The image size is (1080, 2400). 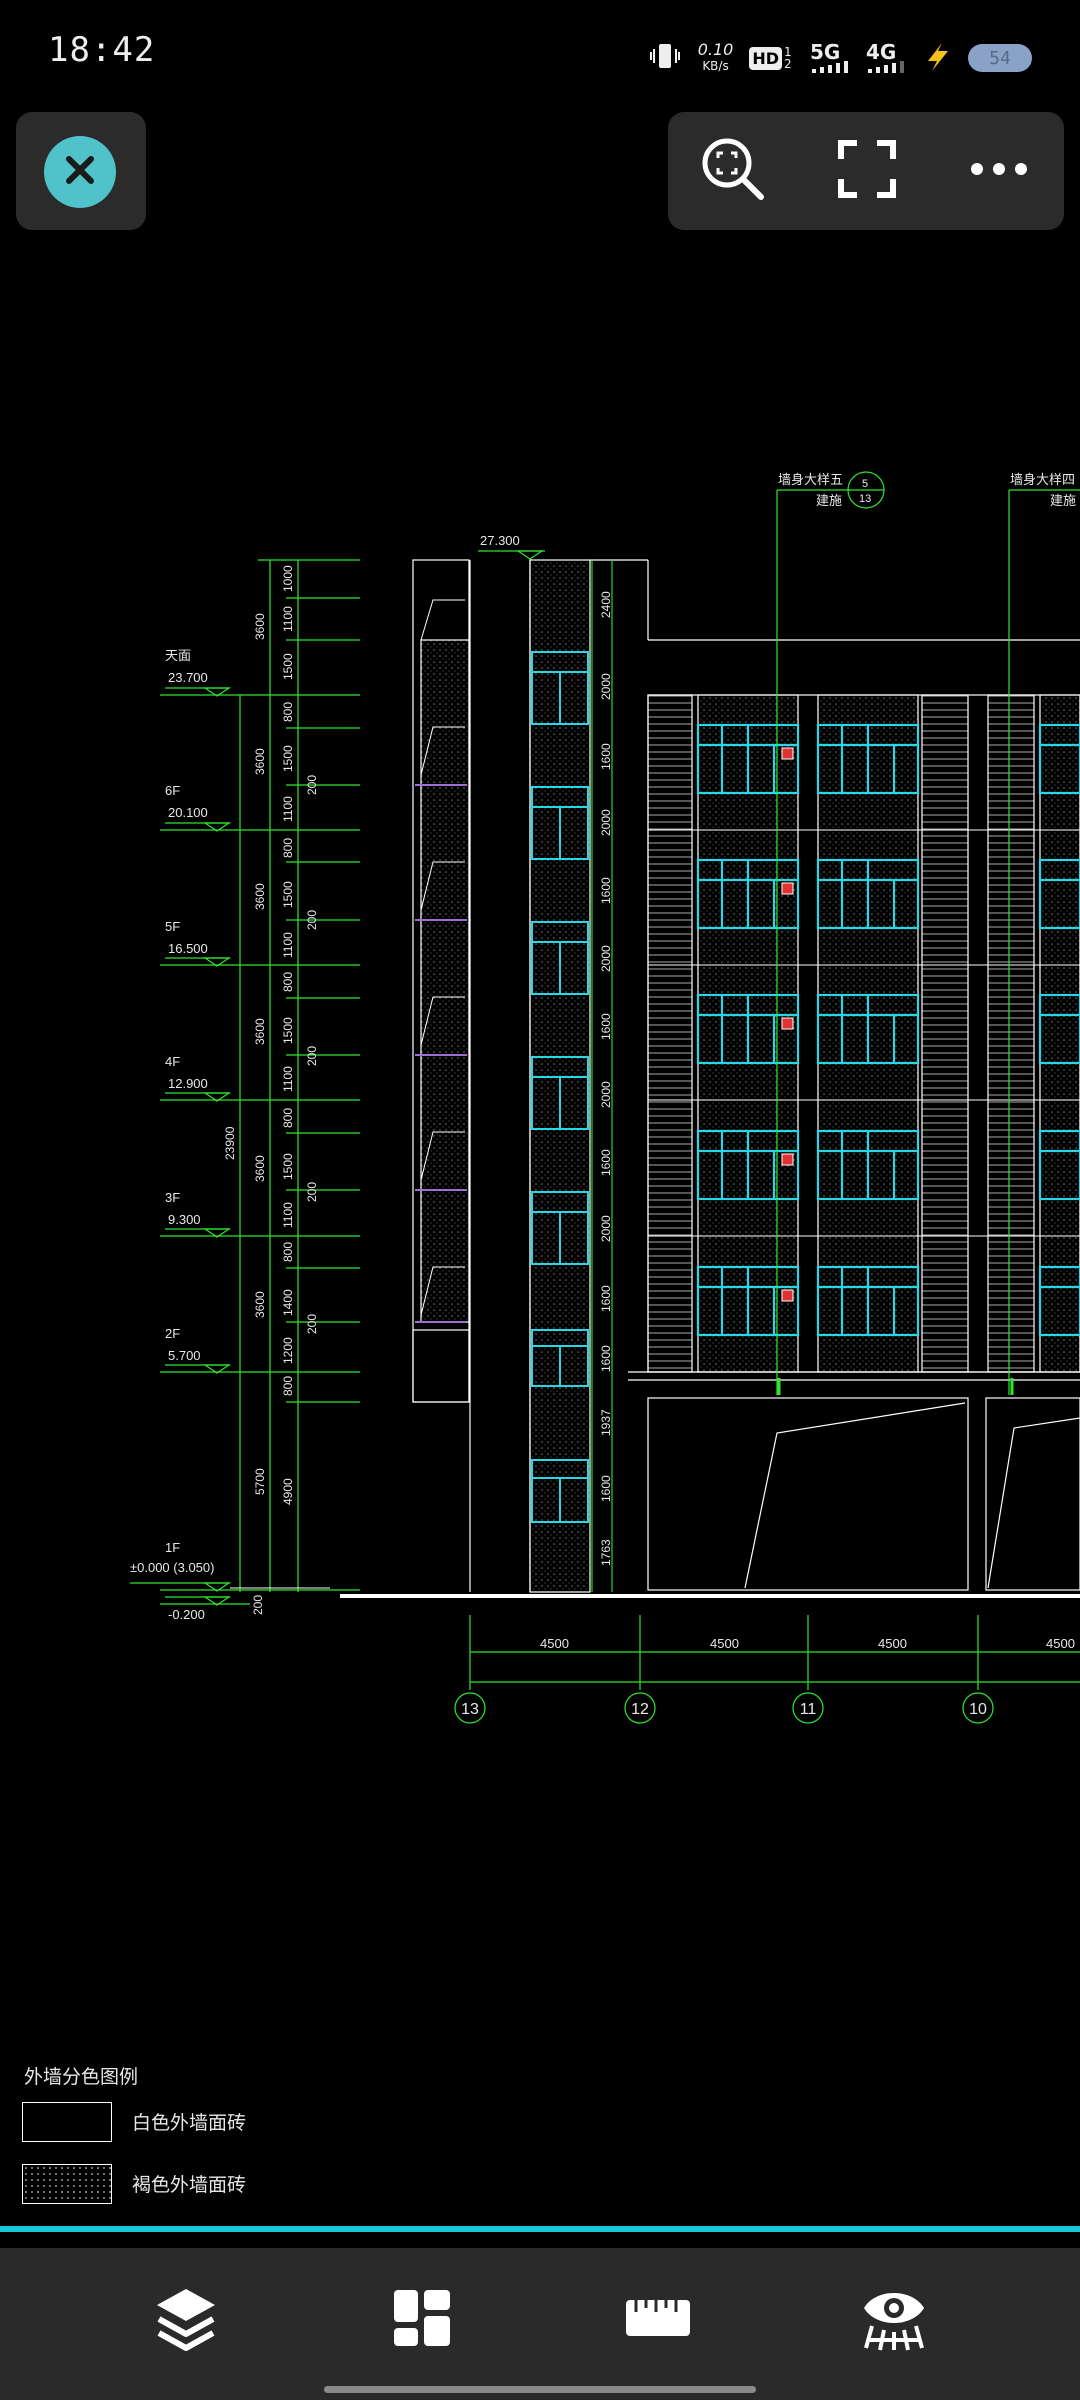 I want to click on hd-voice-icon: HD 1 2, so click(x=771, y=58).